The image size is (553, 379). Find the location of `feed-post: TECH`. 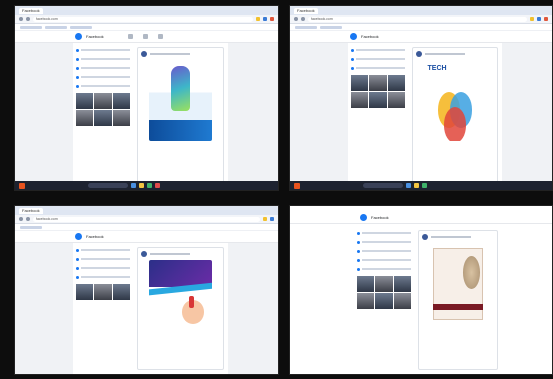

feed-post: TECH is located at coordinates (455, 116).